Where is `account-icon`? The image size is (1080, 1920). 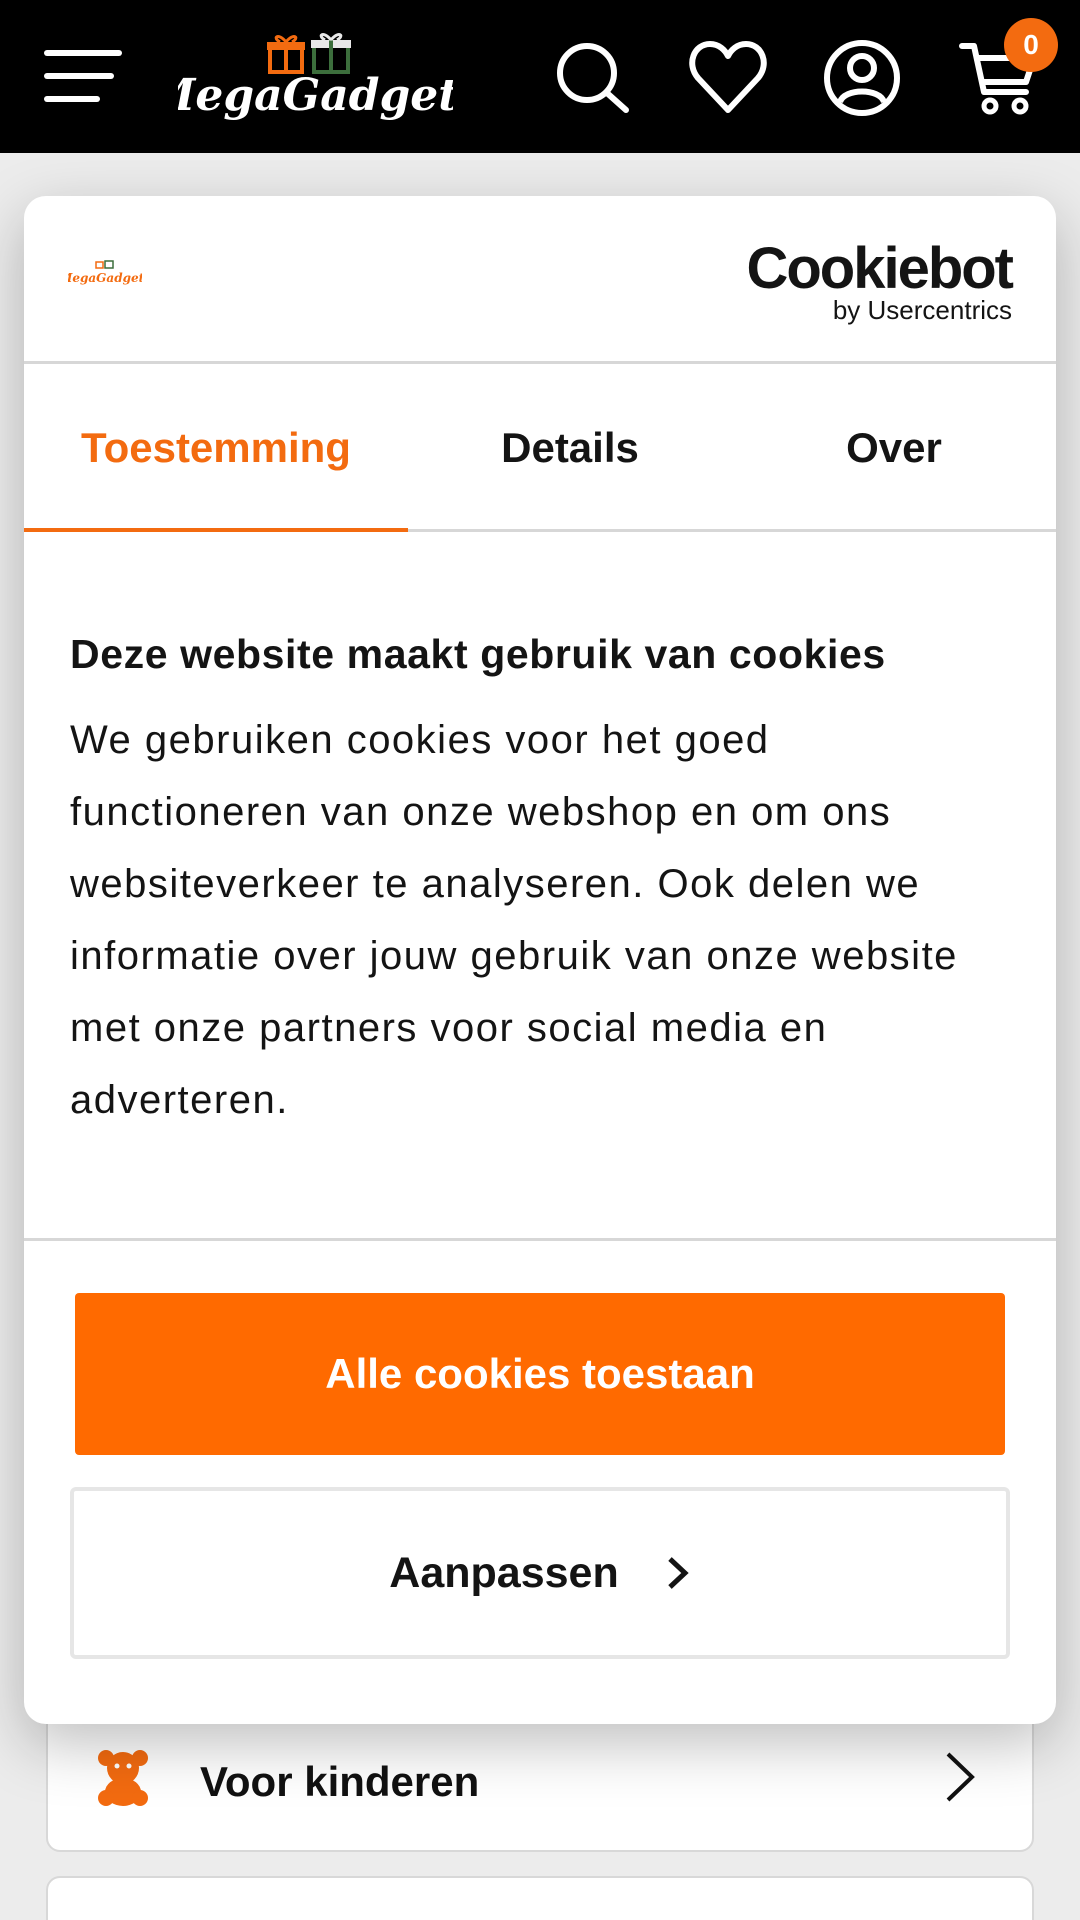 account-icon is located at coordinates (862, 78).